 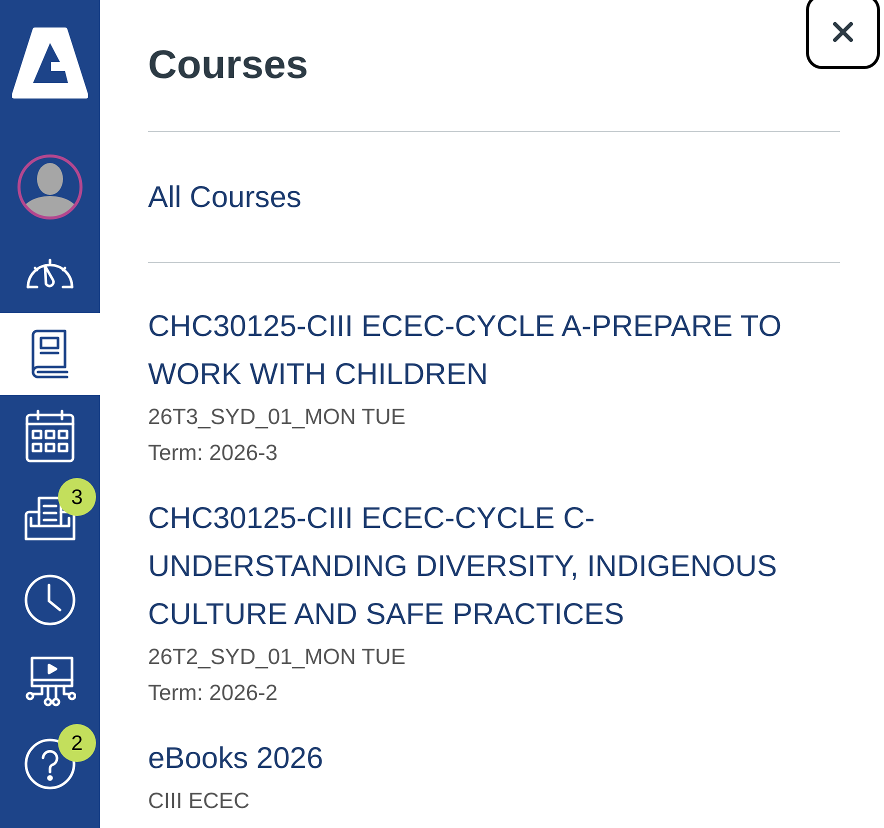 What do you see at coordinates (50, 436) in the screenshot?
I see `calendar-icon` at bounding box center [50, 436].